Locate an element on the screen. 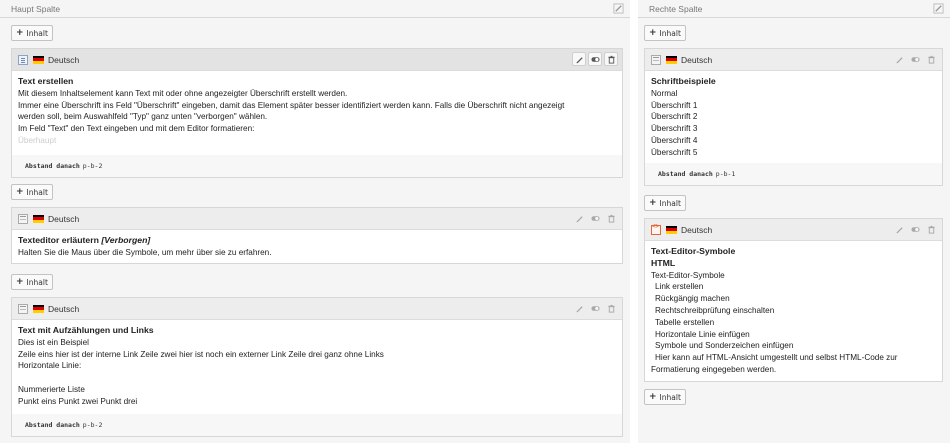 The image size is (950, 443). body-line-faded: Überhaupt is located at coordinates (37, 140).